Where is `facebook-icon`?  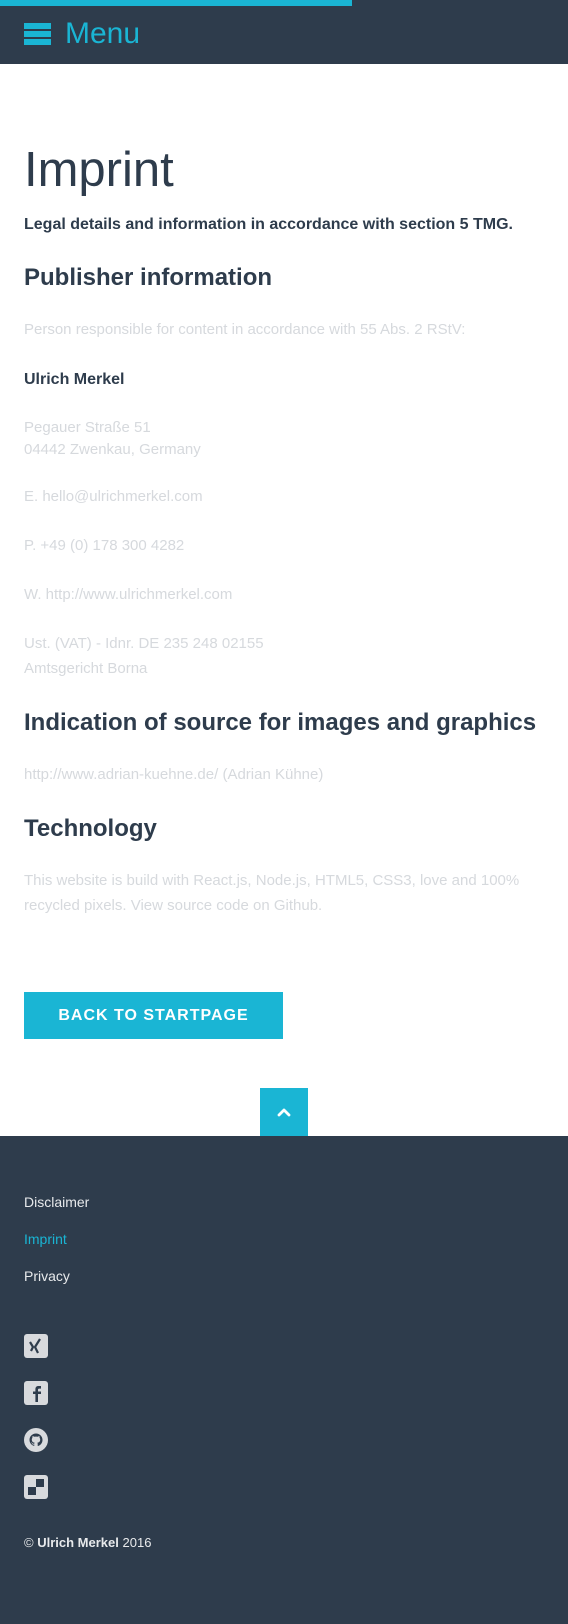
facebook-icon is located at coordinates (36, 1393).